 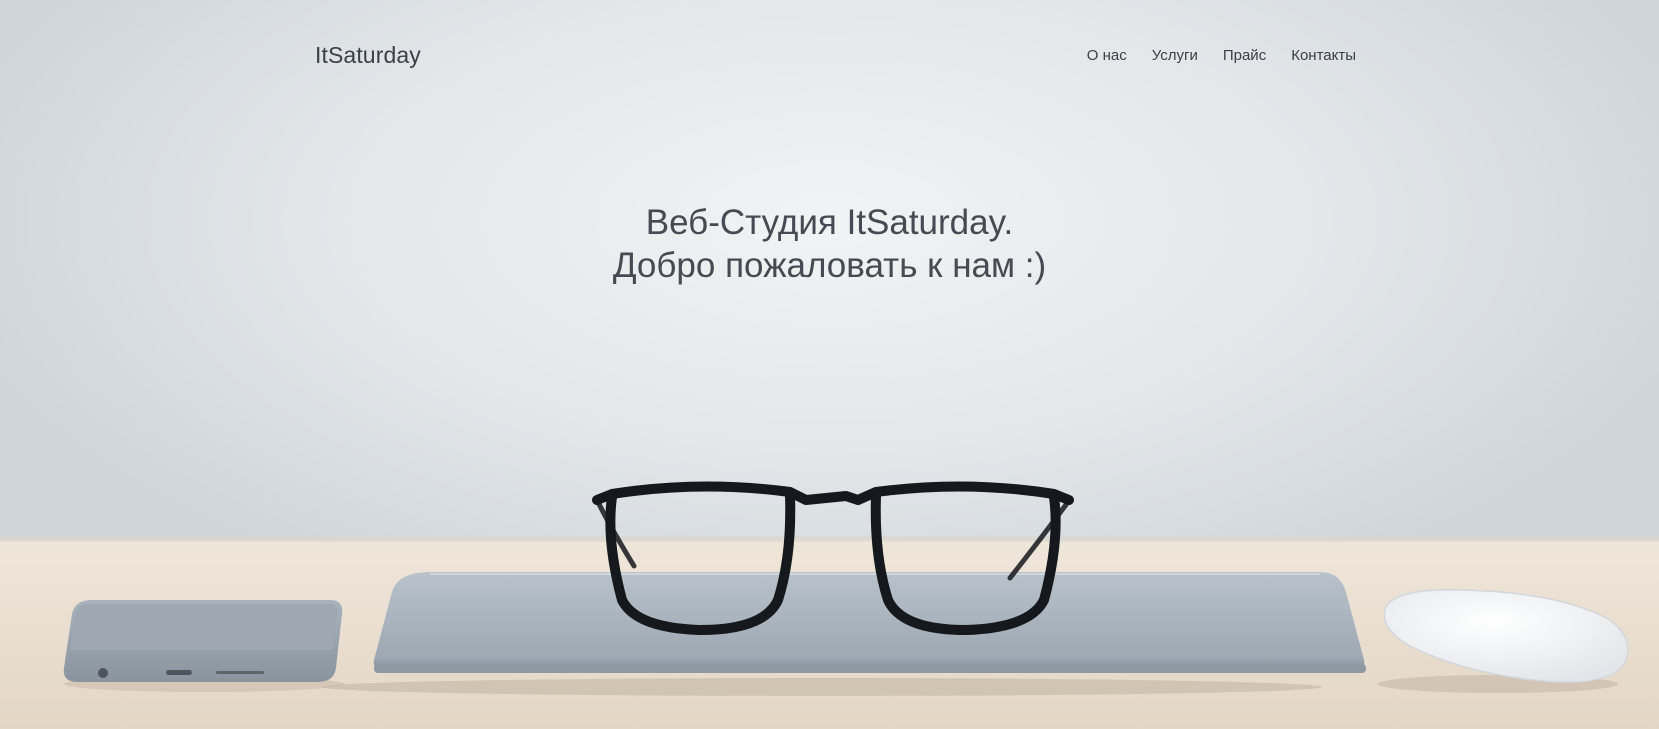 I want to click on nav-item-contacts: Контакты, so click(x=1323, y=56).